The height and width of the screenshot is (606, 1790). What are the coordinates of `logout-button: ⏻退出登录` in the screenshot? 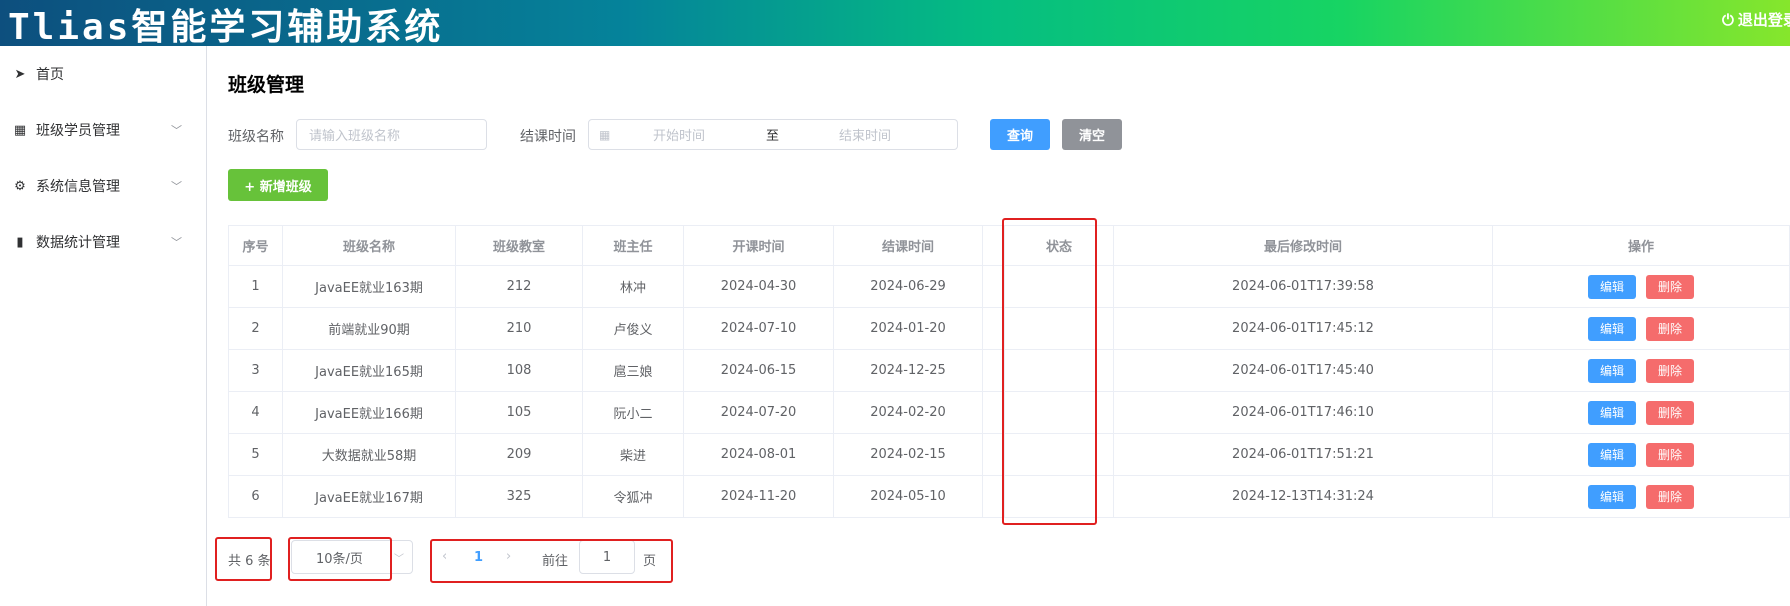 It's located at (1756, 19).